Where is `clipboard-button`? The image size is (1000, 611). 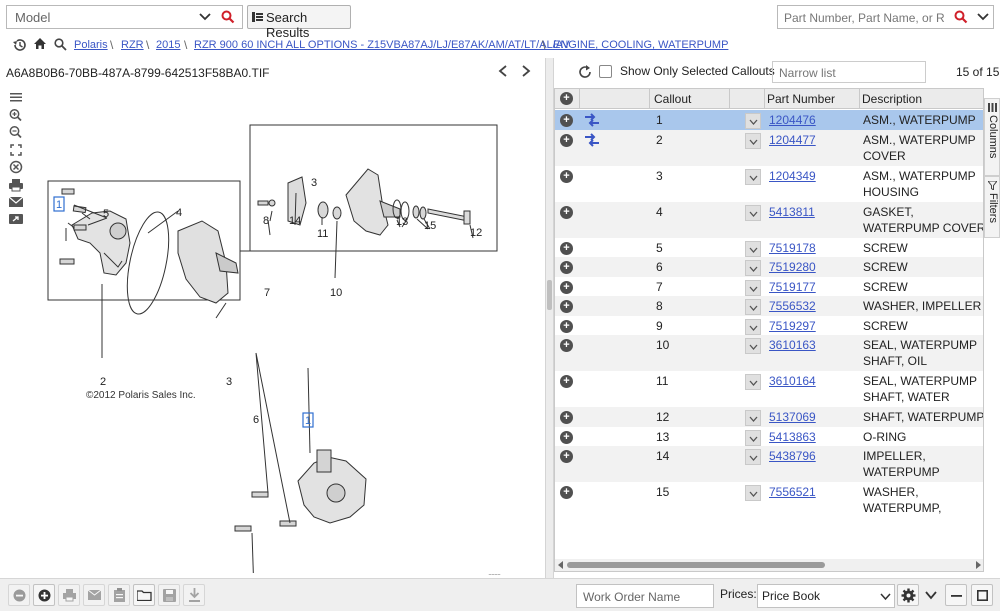 clipboard-button is located at coordinates (119, 595).